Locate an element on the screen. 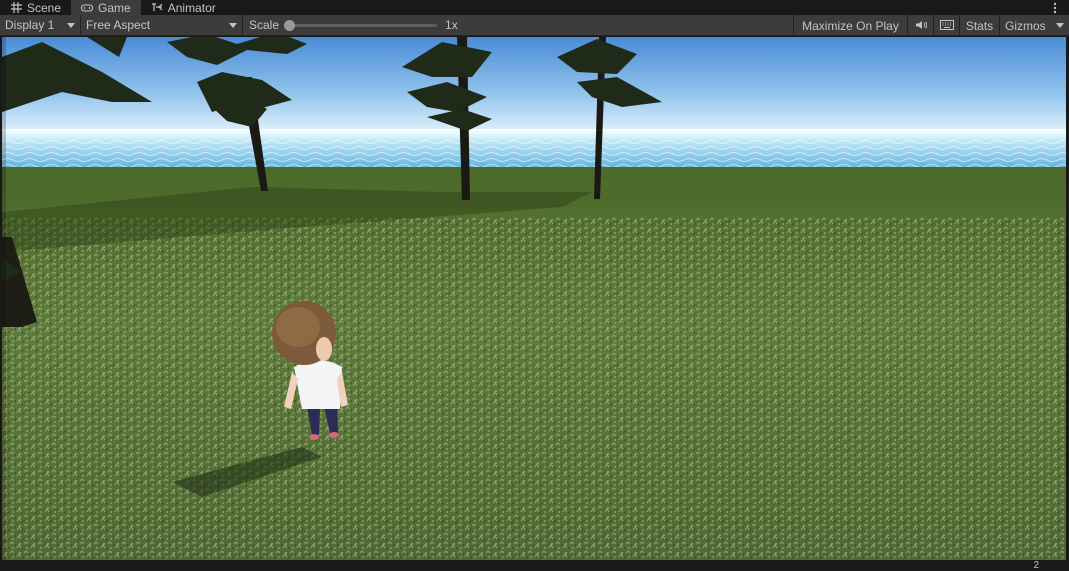  mute-audio-toggle is located at coordinates (920, 25).